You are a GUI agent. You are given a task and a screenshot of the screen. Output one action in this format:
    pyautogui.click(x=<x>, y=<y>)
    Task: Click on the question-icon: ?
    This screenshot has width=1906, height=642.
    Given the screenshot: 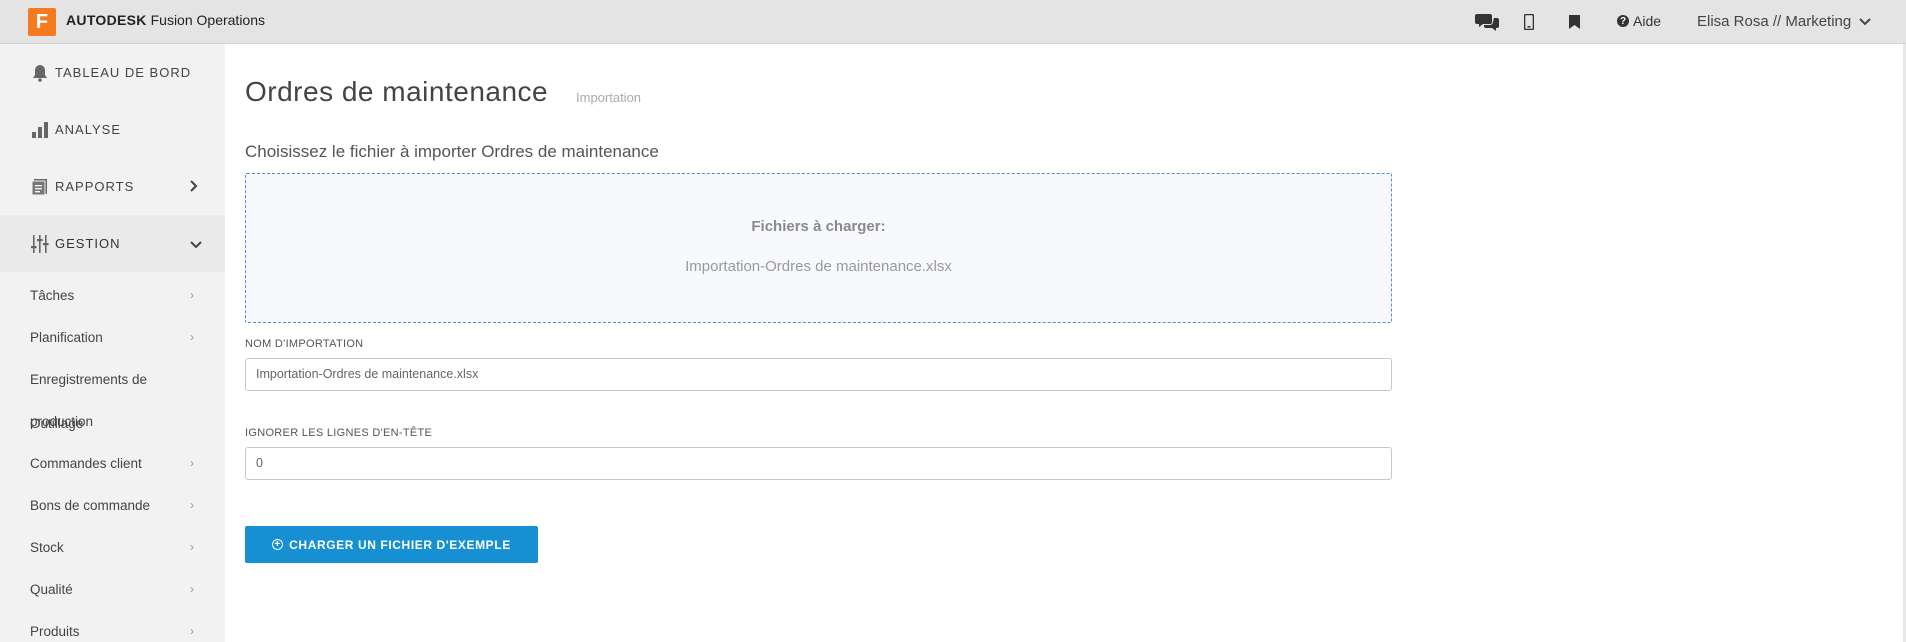 What is the action you would take?
    pyautogui.click(x=1623, y=21)
    